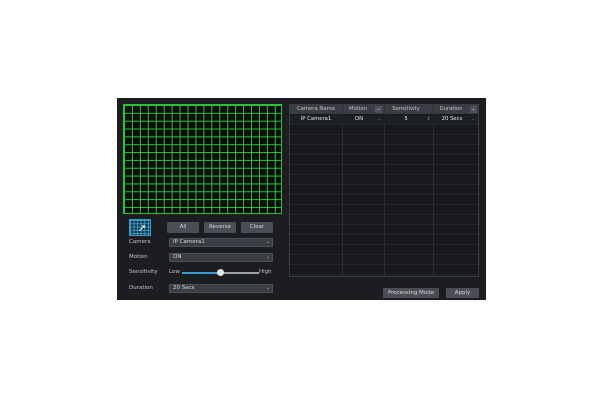 Image resolution: width=600 pixels, height=400 pixels. I want to click on motion-detection-grid, so click(202, 159).